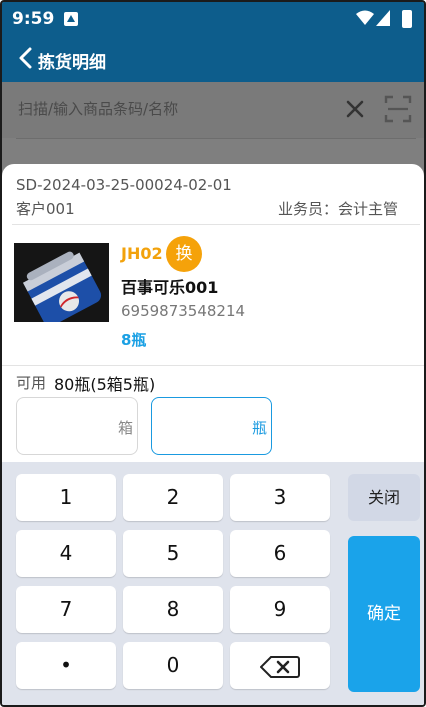 This screenshot has width=426, height=707. What do you see at coordinates (173, 609) in the screenshot?
I see `key-8: 8` at bounding box center [173, 609].